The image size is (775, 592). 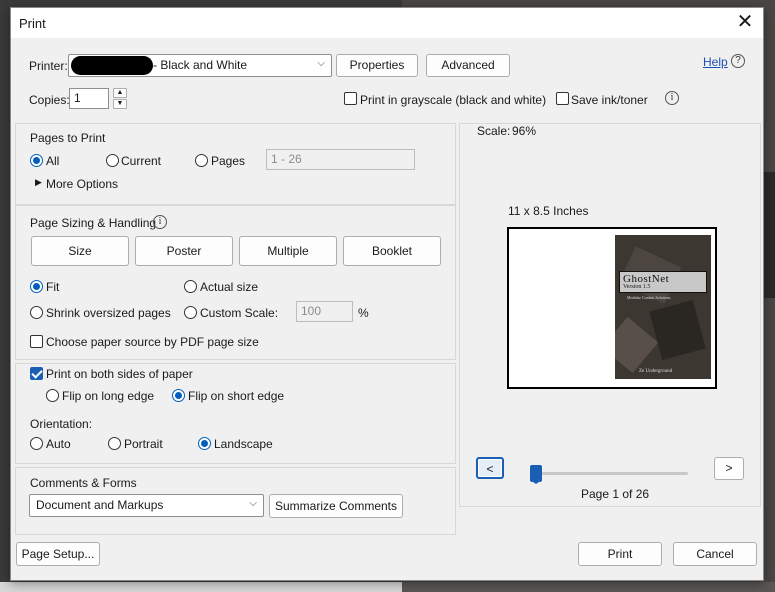 What do you see at coordinates (738, 61) in the screenshot?
I see `help-circle-icon: ?` at bounding box center [738, 61].